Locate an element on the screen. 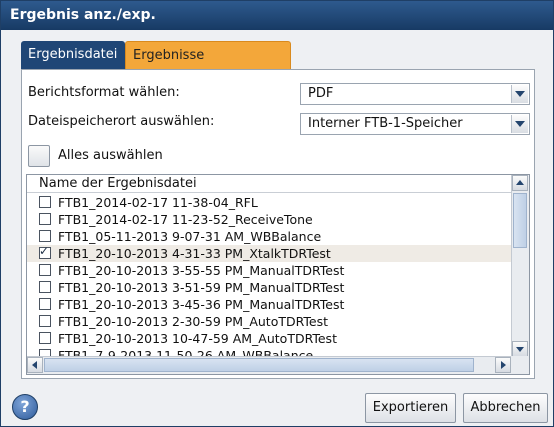  item-checkbox-checked: ✓ is located at coordinates (45, 252).